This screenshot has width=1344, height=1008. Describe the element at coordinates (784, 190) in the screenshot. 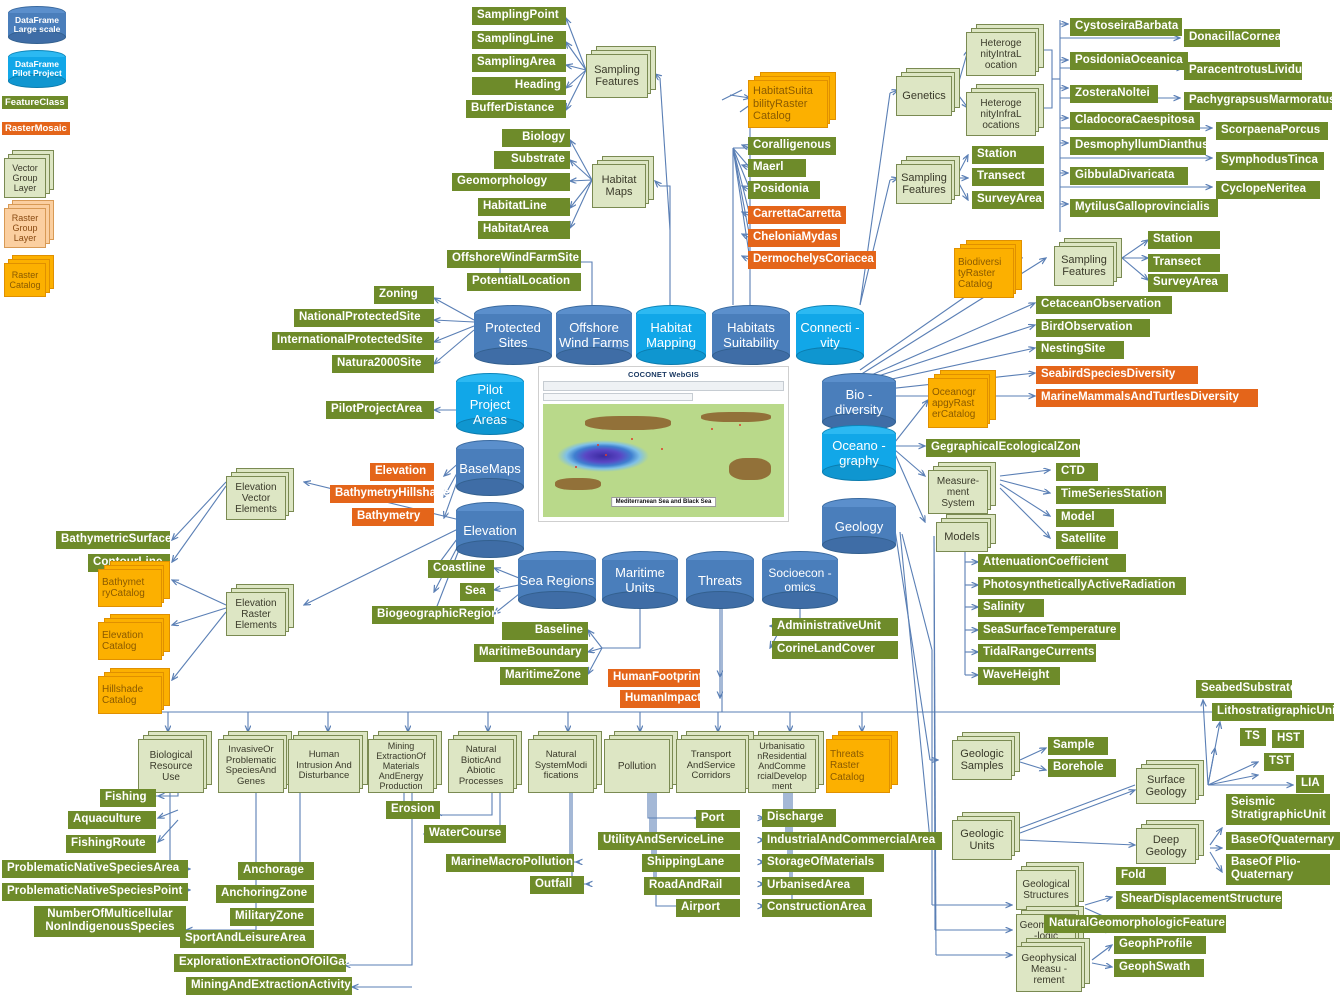

I see `feature-class-posidonia: Posidonia` at that location.